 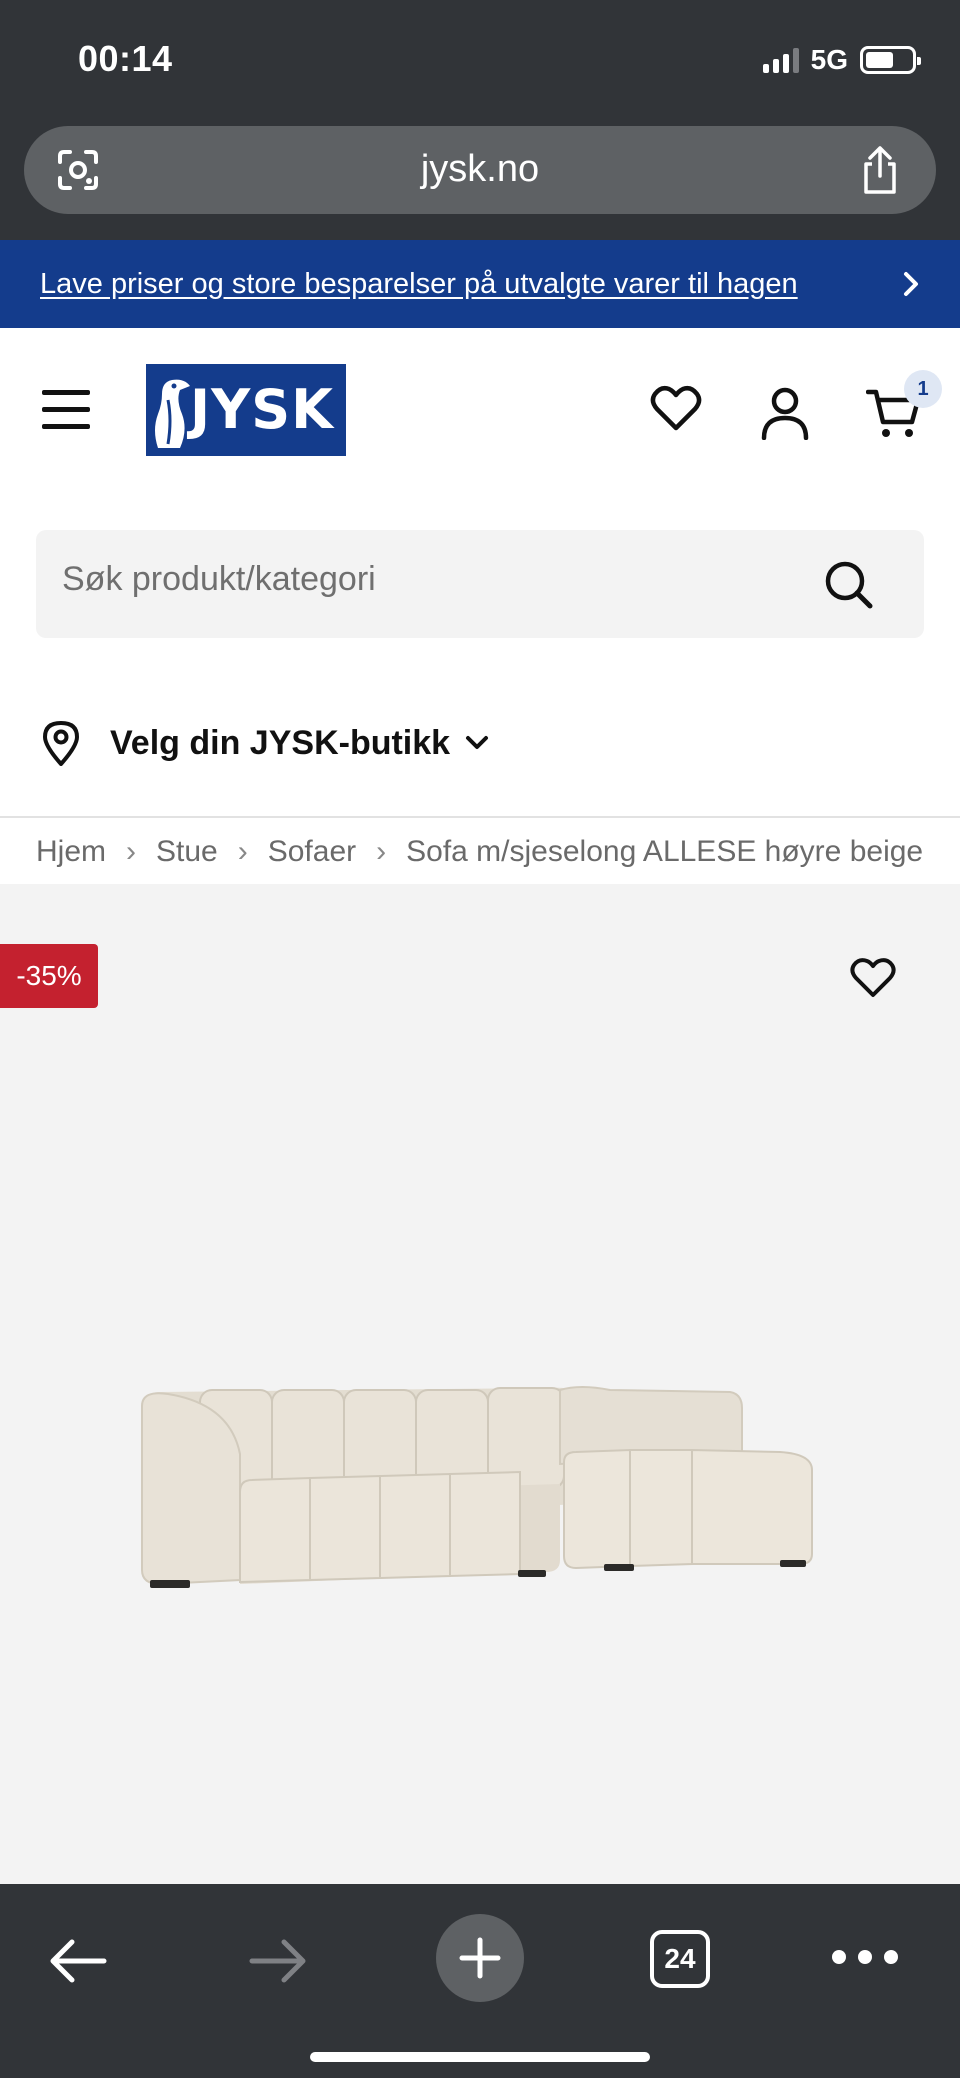 What do you see at coordinates (780, 60) in the screenshot?
I see `signal-icon` at bounding box center [780, 60].